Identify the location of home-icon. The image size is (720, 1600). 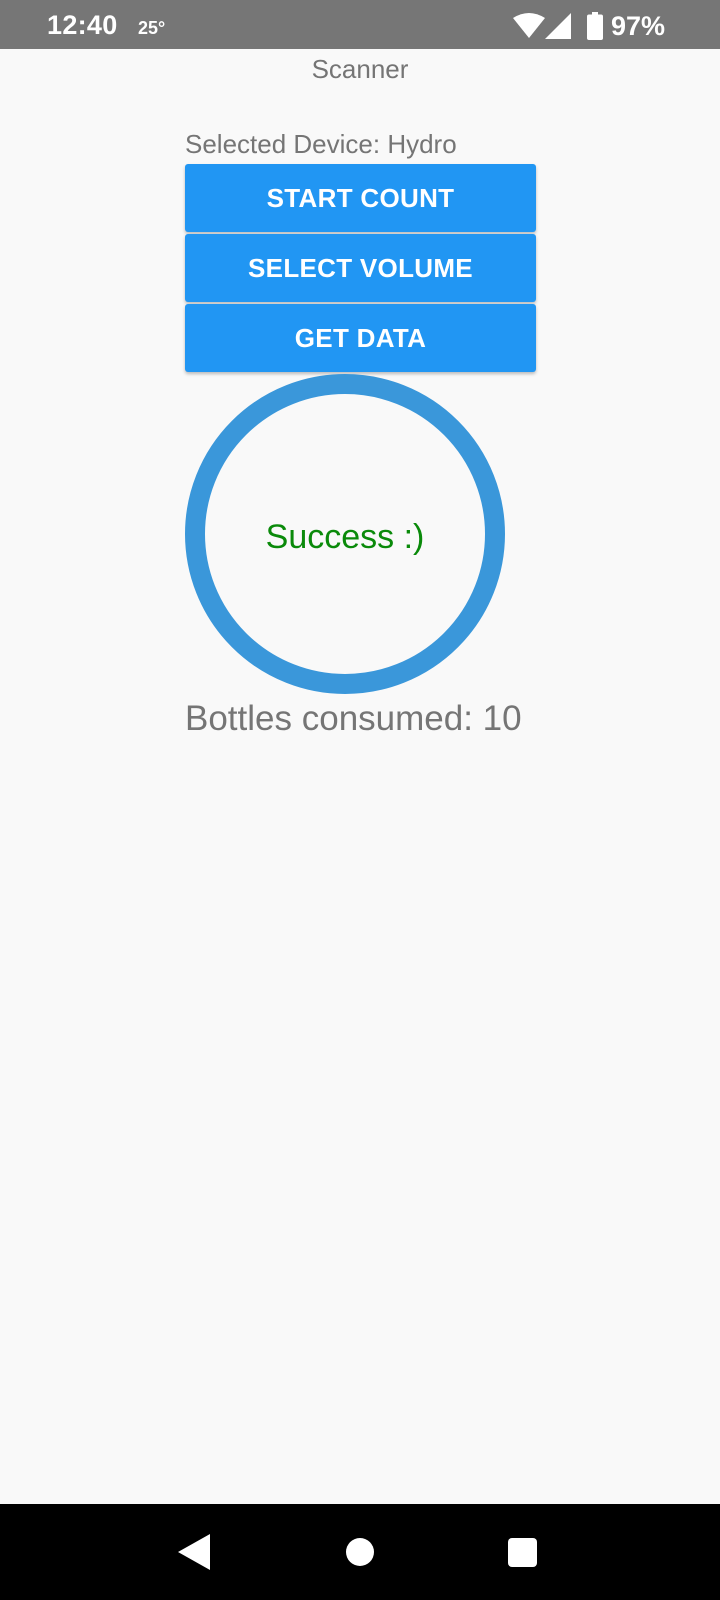
(360, 1552).